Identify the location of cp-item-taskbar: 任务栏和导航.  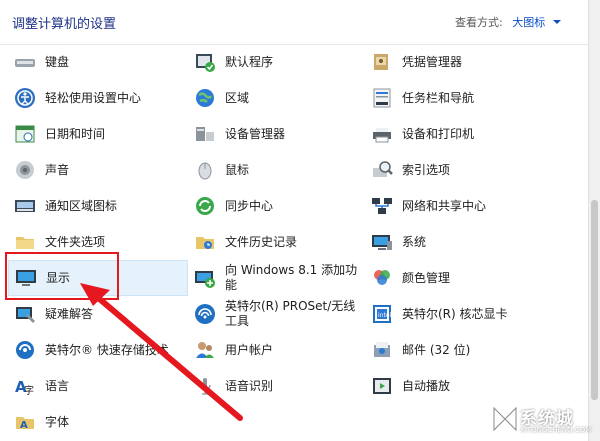
(455, 98).